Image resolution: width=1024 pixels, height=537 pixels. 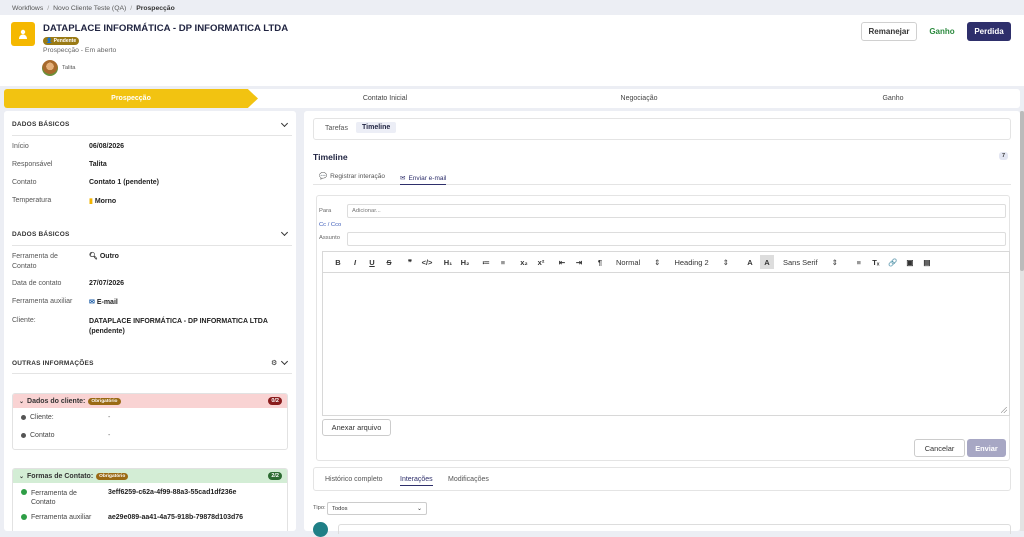 I want to click on count-badge: 0/2, so click(x=275, y=401).